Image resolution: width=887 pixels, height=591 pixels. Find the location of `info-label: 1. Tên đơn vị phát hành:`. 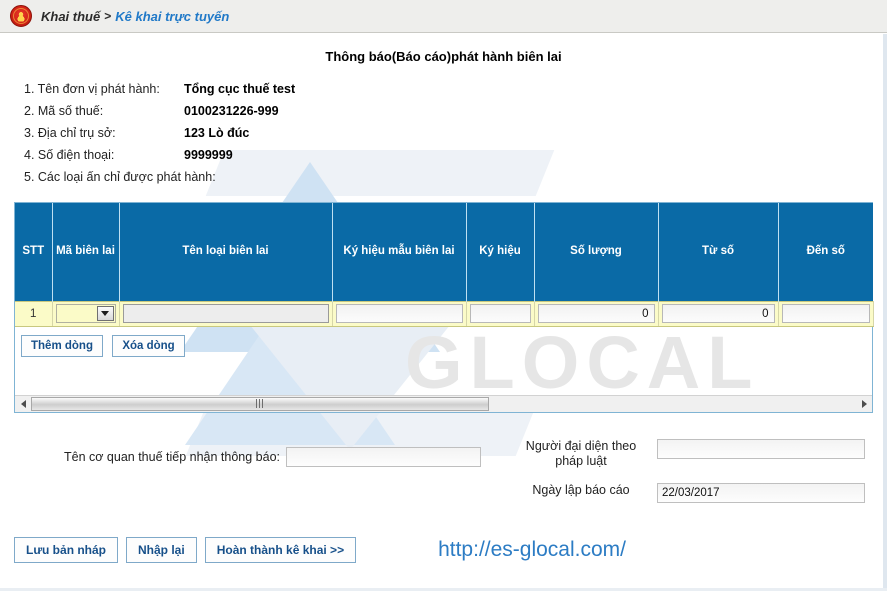

info-label: 1. Tên đơn vị phát hành: is located at coordinates (92, 89).